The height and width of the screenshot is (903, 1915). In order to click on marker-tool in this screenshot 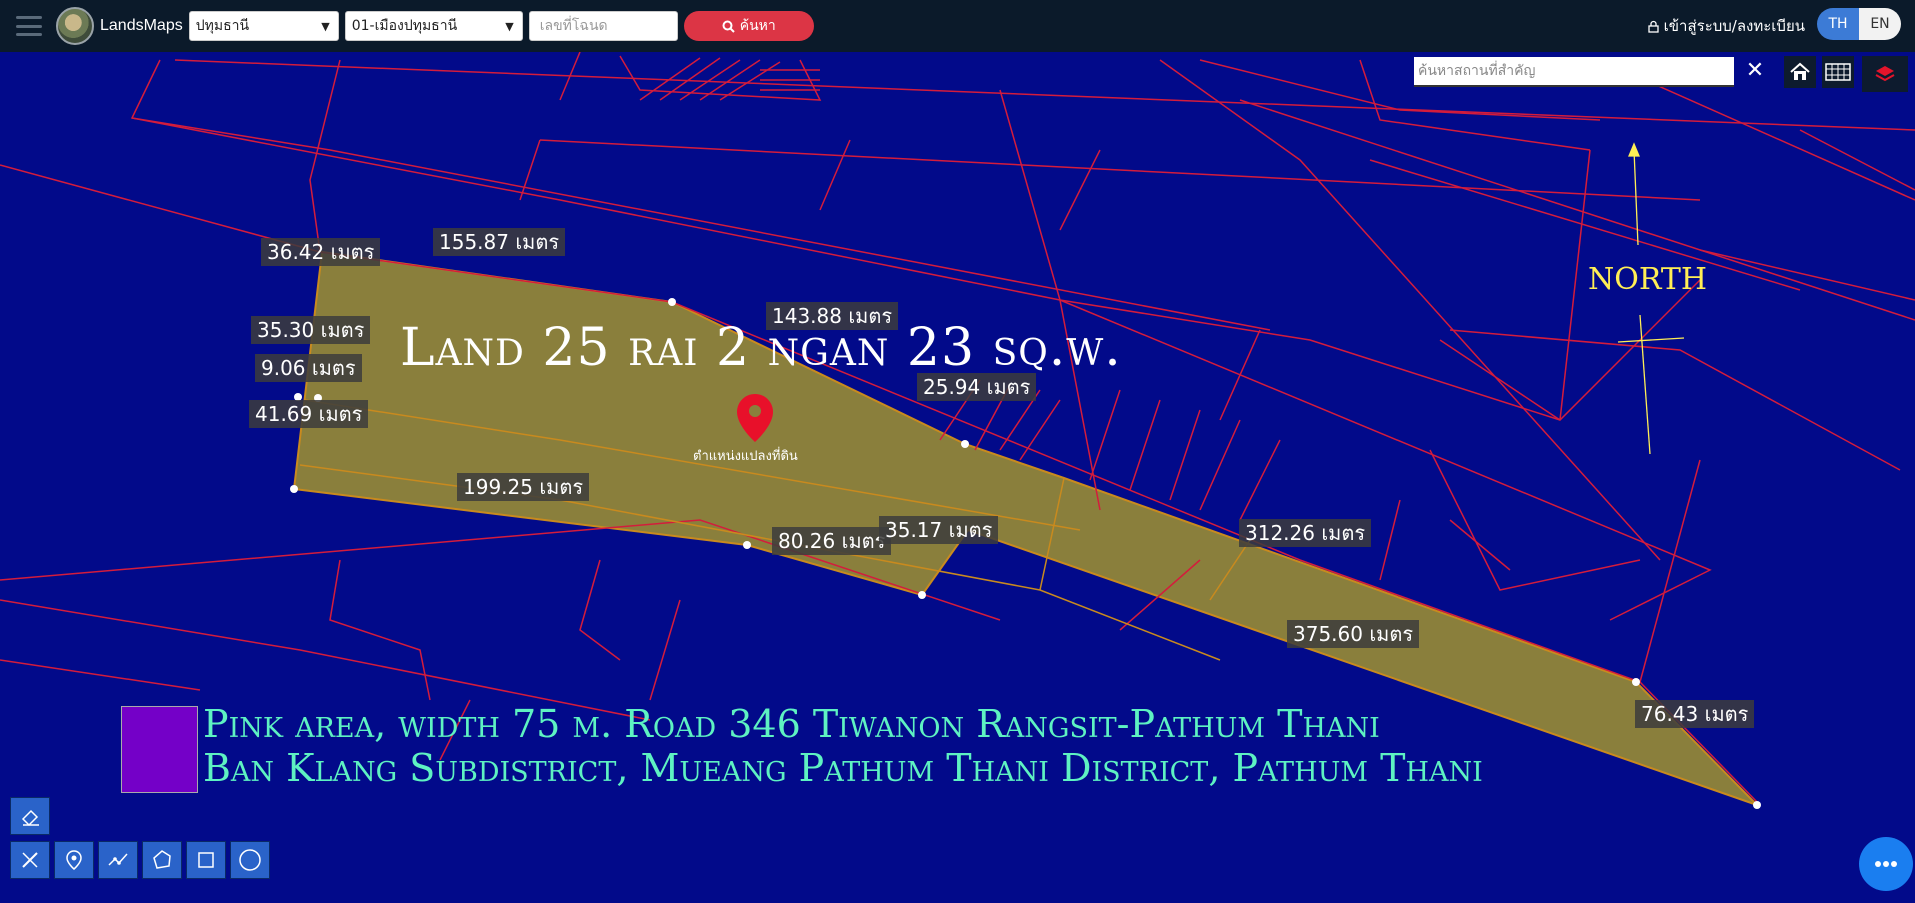, I will do `click(74, 860)`.